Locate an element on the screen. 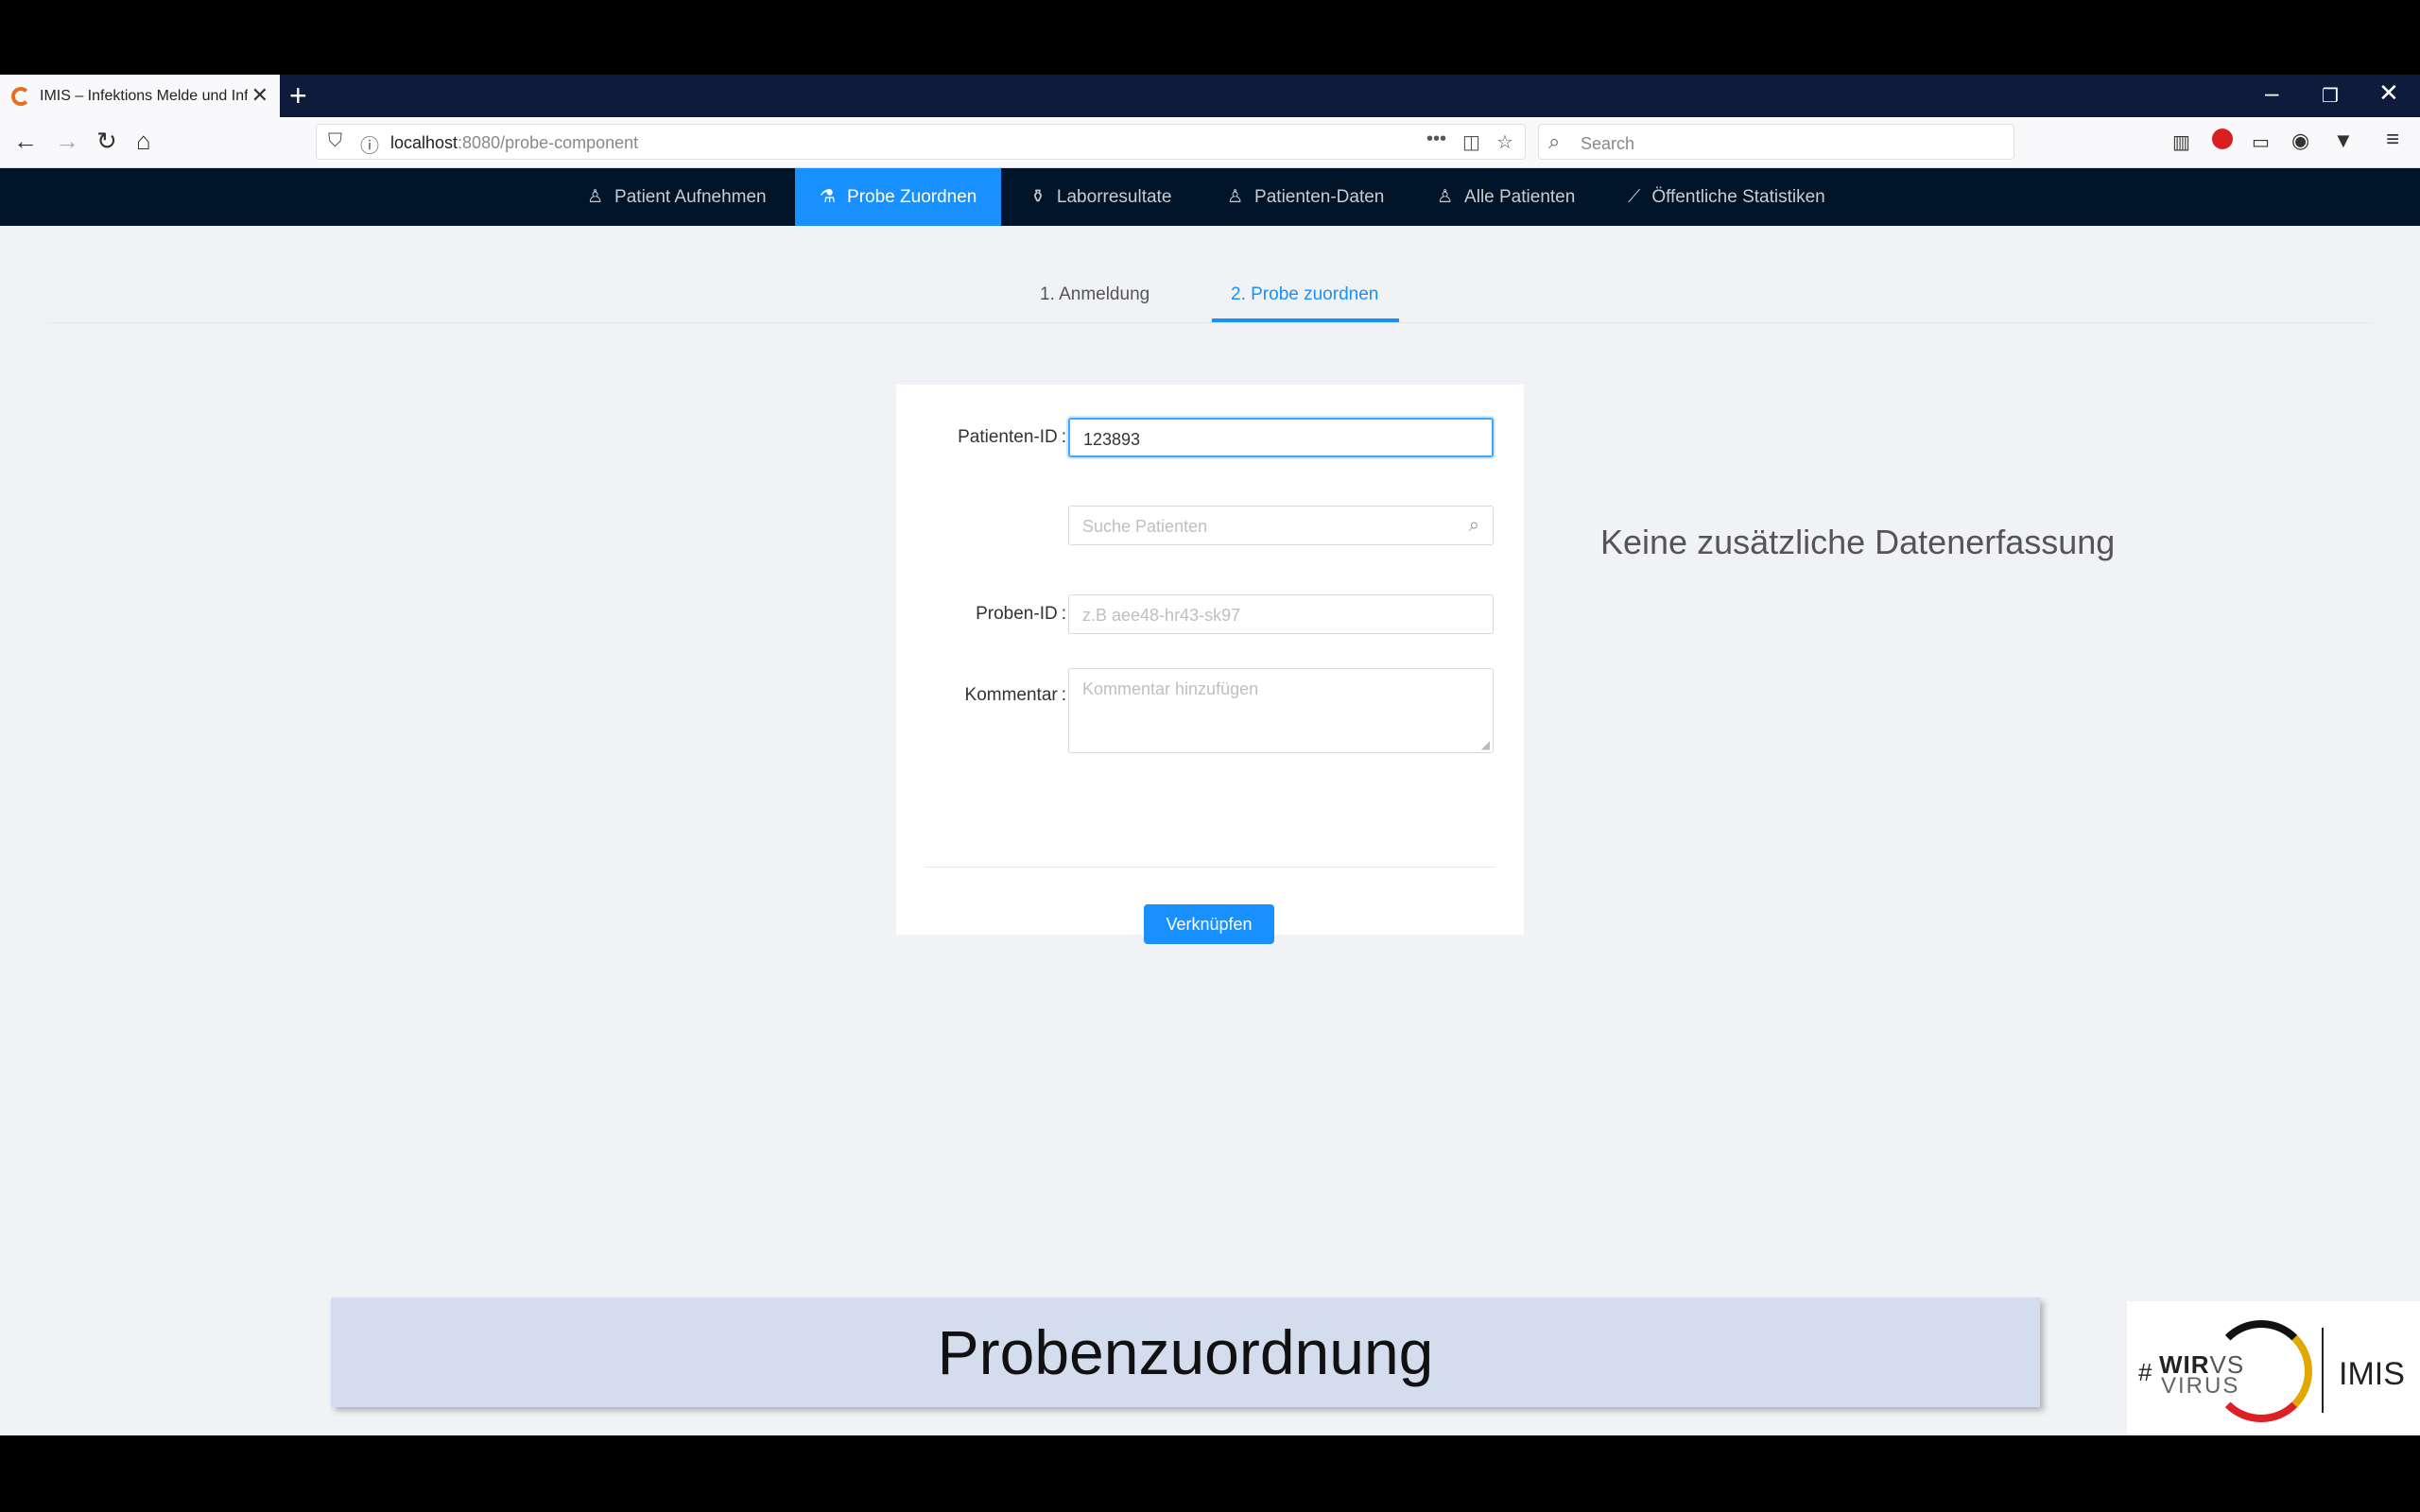 The width and height of the screenshot is (2420, 1512). flask-icon: ⚱ is located at coordinates (1038, 197).